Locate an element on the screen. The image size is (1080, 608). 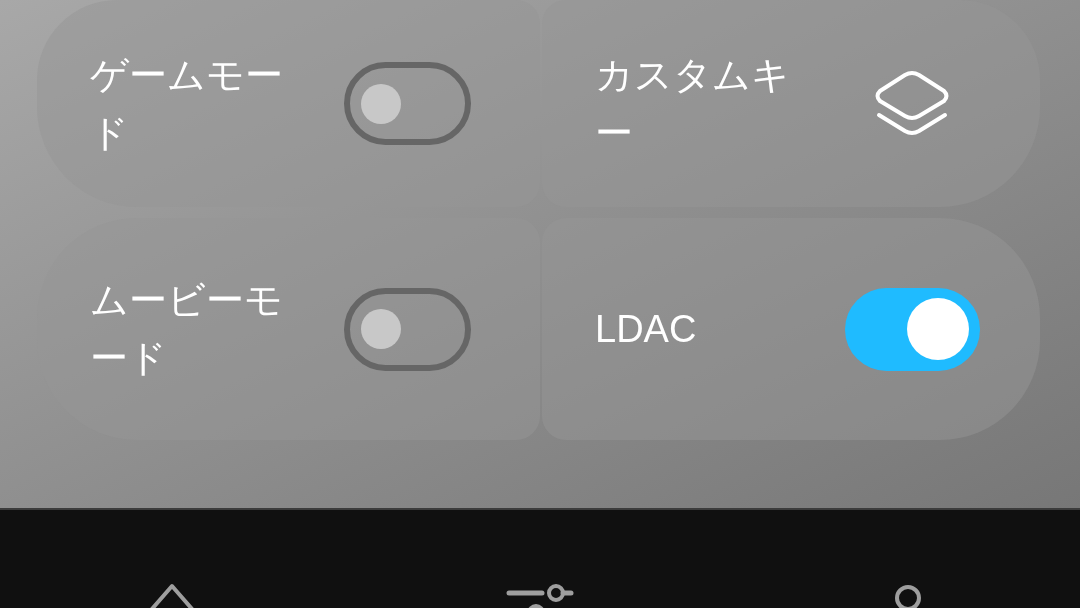
setting-label: ゲームモード is located at coordinates (187, 104).